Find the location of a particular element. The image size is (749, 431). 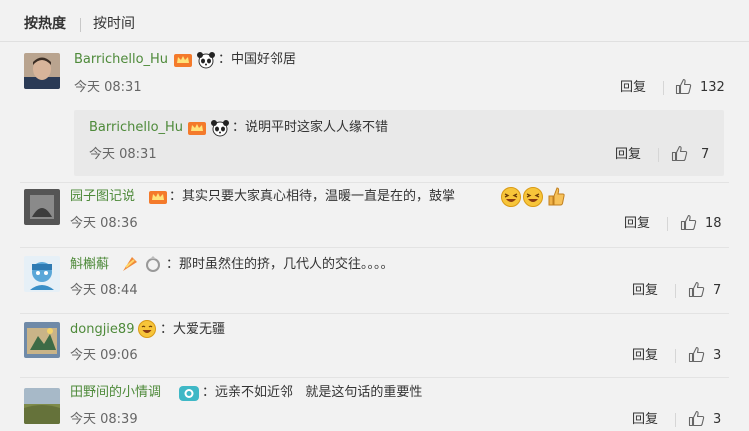

comment-text: ：远亲不如近邻 就是这句话的重要性 is located at coordinates (312, 392).